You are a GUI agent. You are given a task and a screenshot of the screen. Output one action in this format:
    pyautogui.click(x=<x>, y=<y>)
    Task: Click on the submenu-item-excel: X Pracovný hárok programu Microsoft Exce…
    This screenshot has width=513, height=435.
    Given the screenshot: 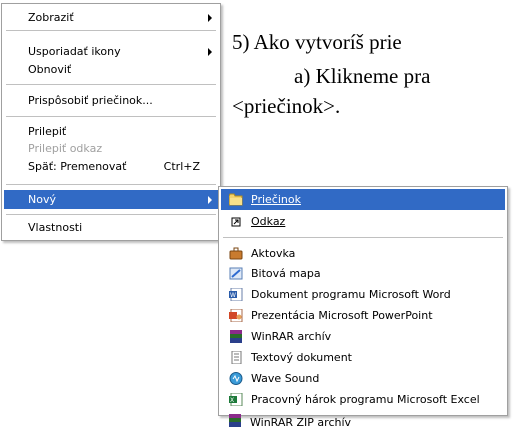 What is the action you would take?
    pyautogui.click(x=363, y=399)
    